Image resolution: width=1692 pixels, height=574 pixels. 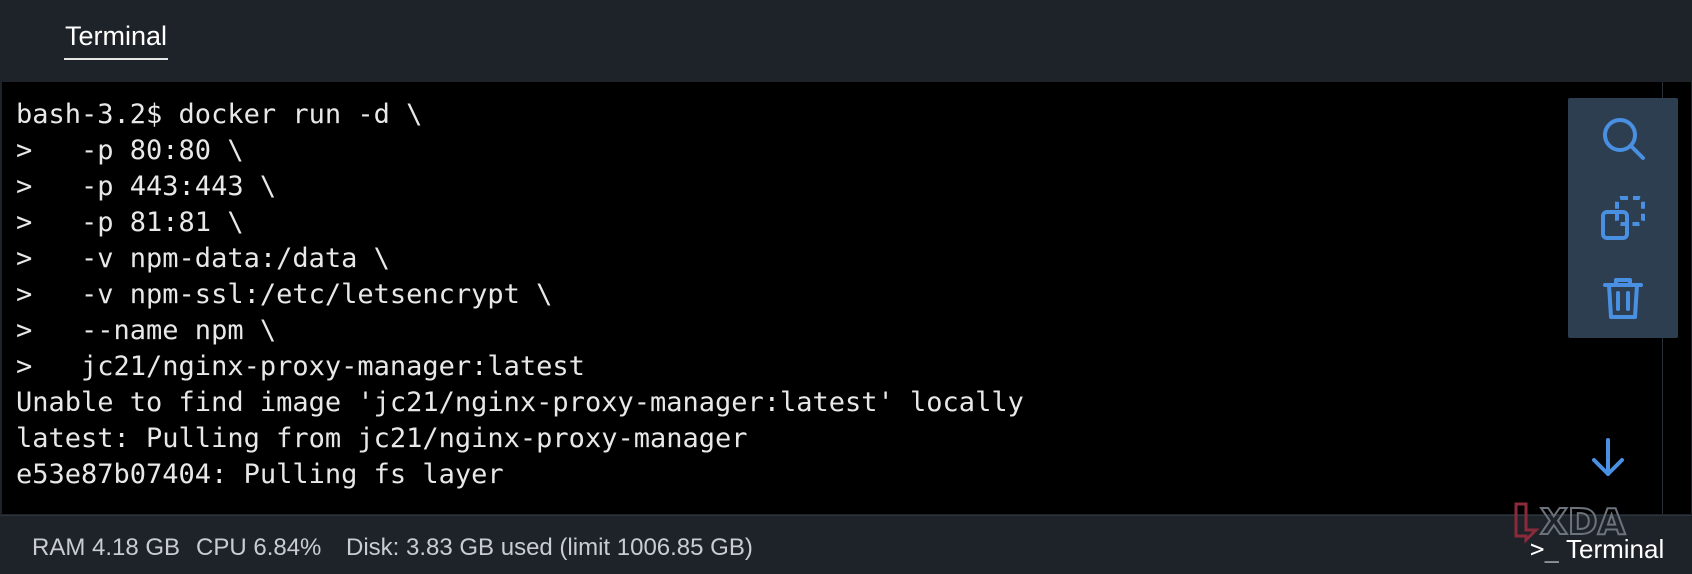 What do you see at coordinates (846, 40) in the screenshot?
I see `header-bar: Terminal` at bounding box center [846, 40].